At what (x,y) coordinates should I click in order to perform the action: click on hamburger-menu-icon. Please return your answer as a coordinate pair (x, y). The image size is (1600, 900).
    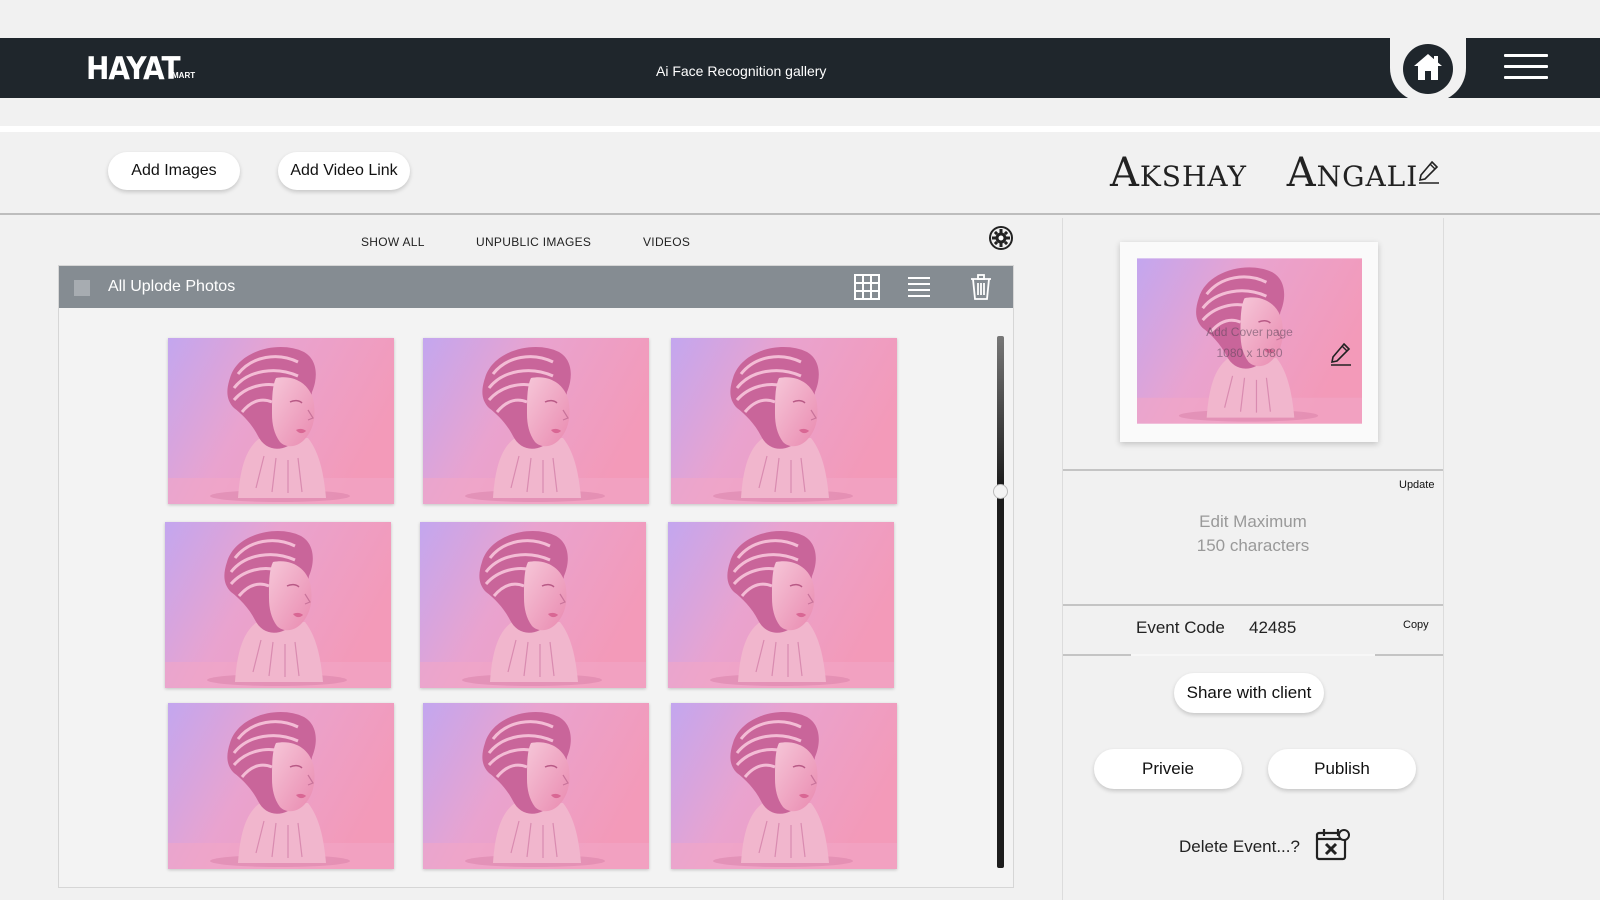
    Looking at the image, I should click on (1526, 67).